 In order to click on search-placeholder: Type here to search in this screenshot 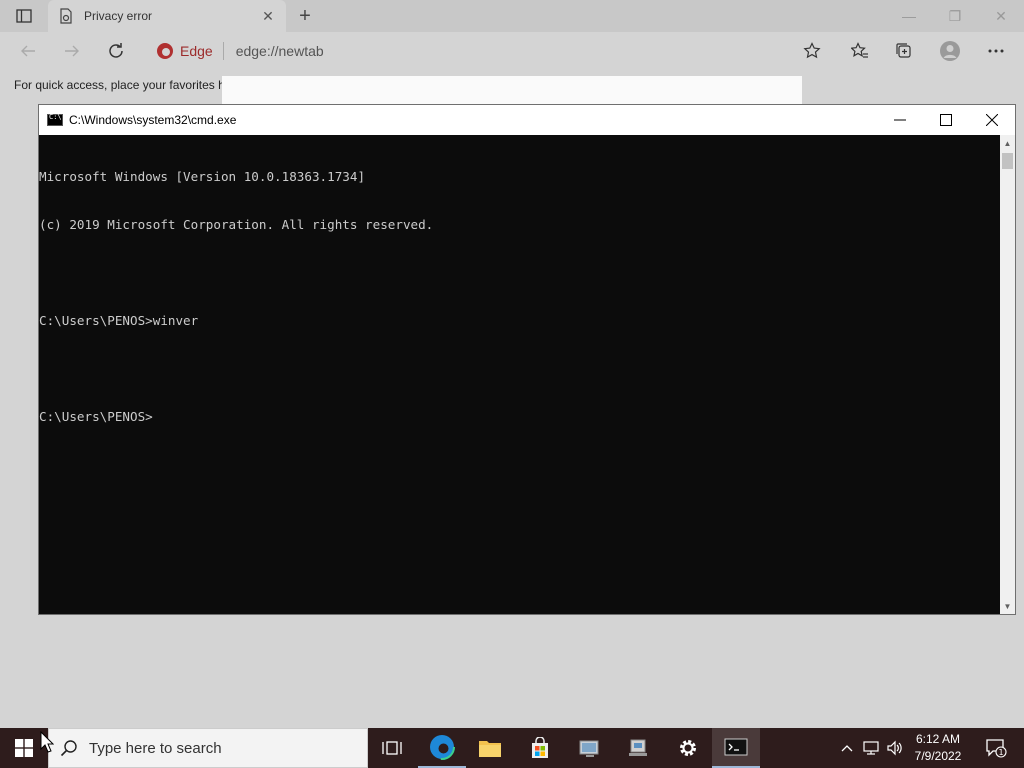, I will do `click(155, 748)`.